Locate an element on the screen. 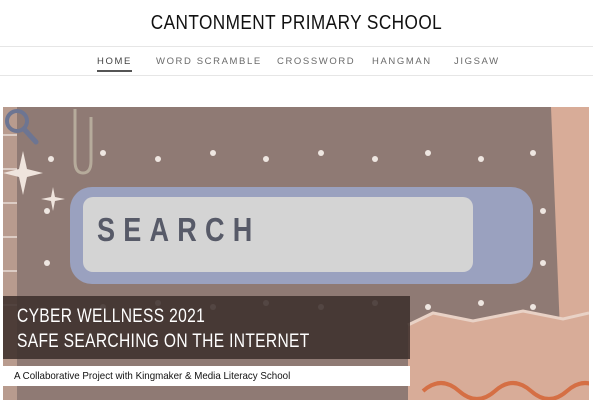 This screenshot has height=407, width=593. search-word: SEARCH is located at coordinates (179, 229).